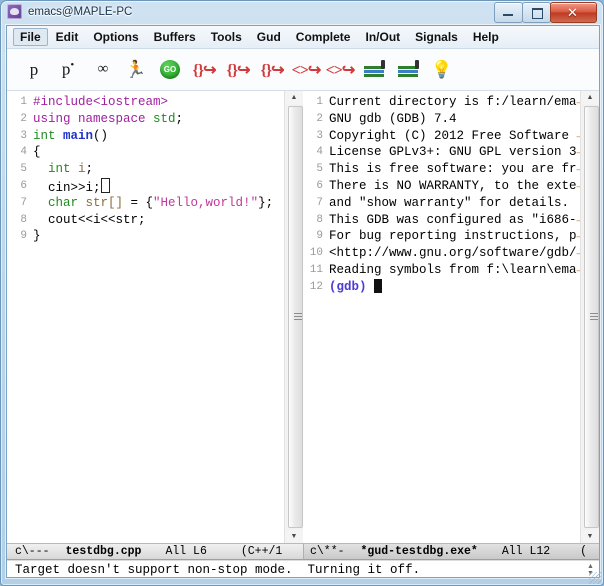 This screenshot has height=586, width=604. I want to click on gdb-line: 6 There is NO WARRANTY, to the exte→, so click(442, 186).